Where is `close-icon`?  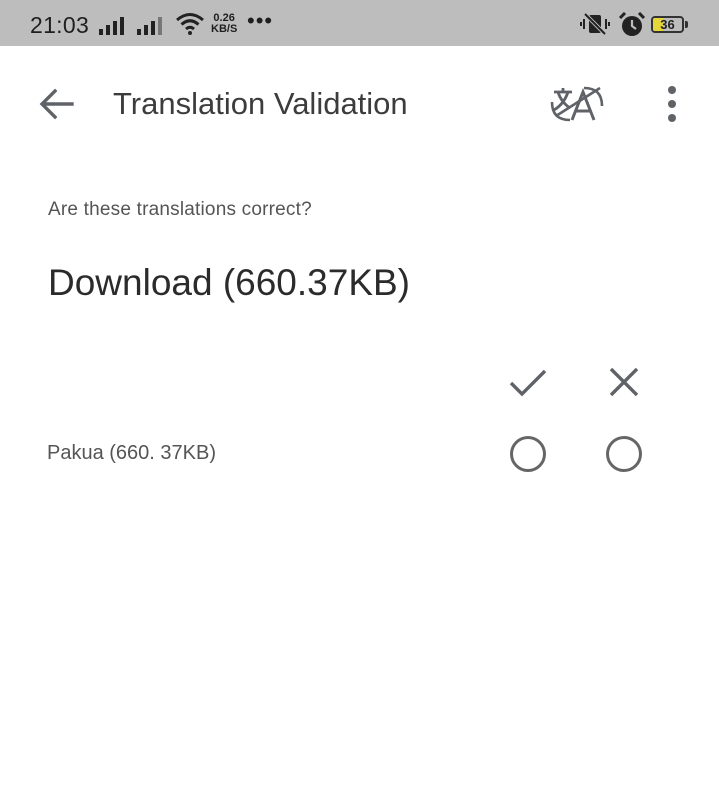 close-icon is located at coordinates (624, 382).